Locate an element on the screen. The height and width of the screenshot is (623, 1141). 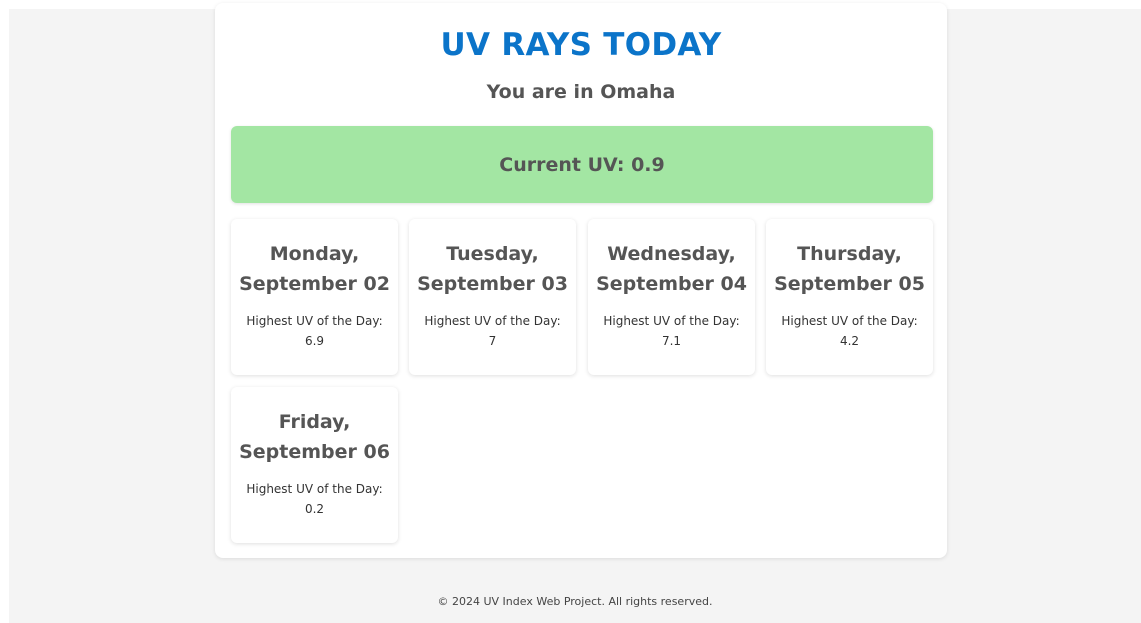
page-title: UV RAYS TODAY is located at coordinates (581, 45).